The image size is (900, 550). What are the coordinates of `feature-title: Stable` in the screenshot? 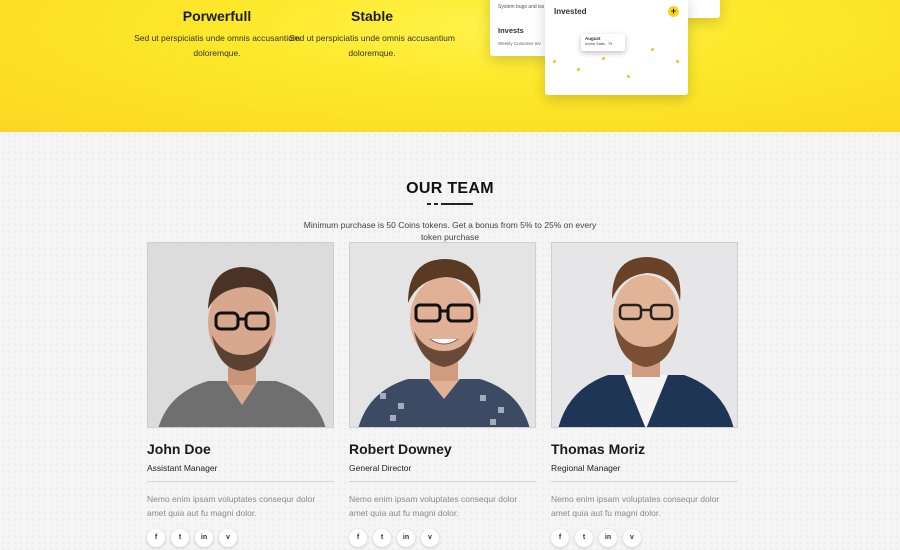 It's located at (371, 16).